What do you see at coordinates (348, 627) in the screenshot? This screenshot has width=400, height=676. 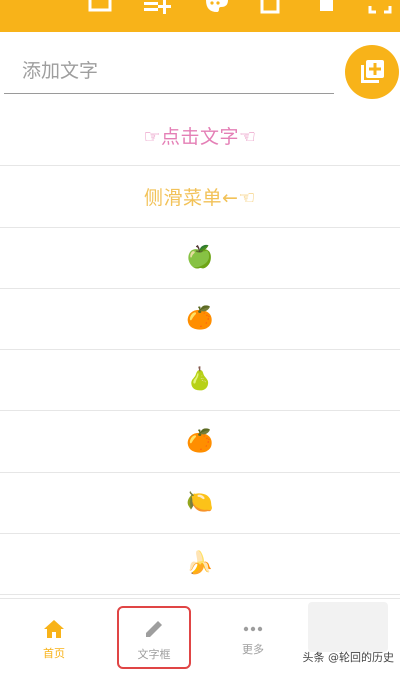 I see `blurred-nav-item` at bounding box center [348, 627].